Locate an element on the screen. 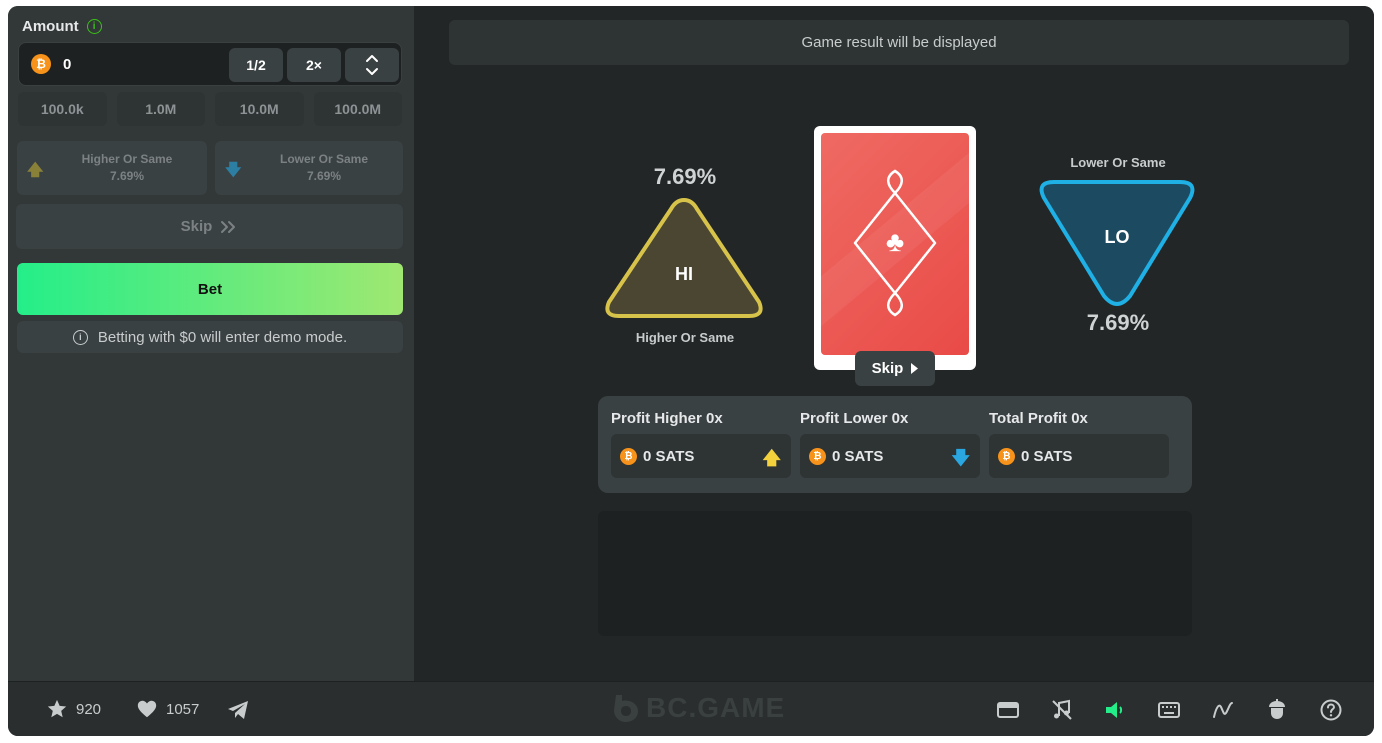 This screenshot has height=743, width=1382. lower-label: Lower Or Same is located at coordinates (324, 159).